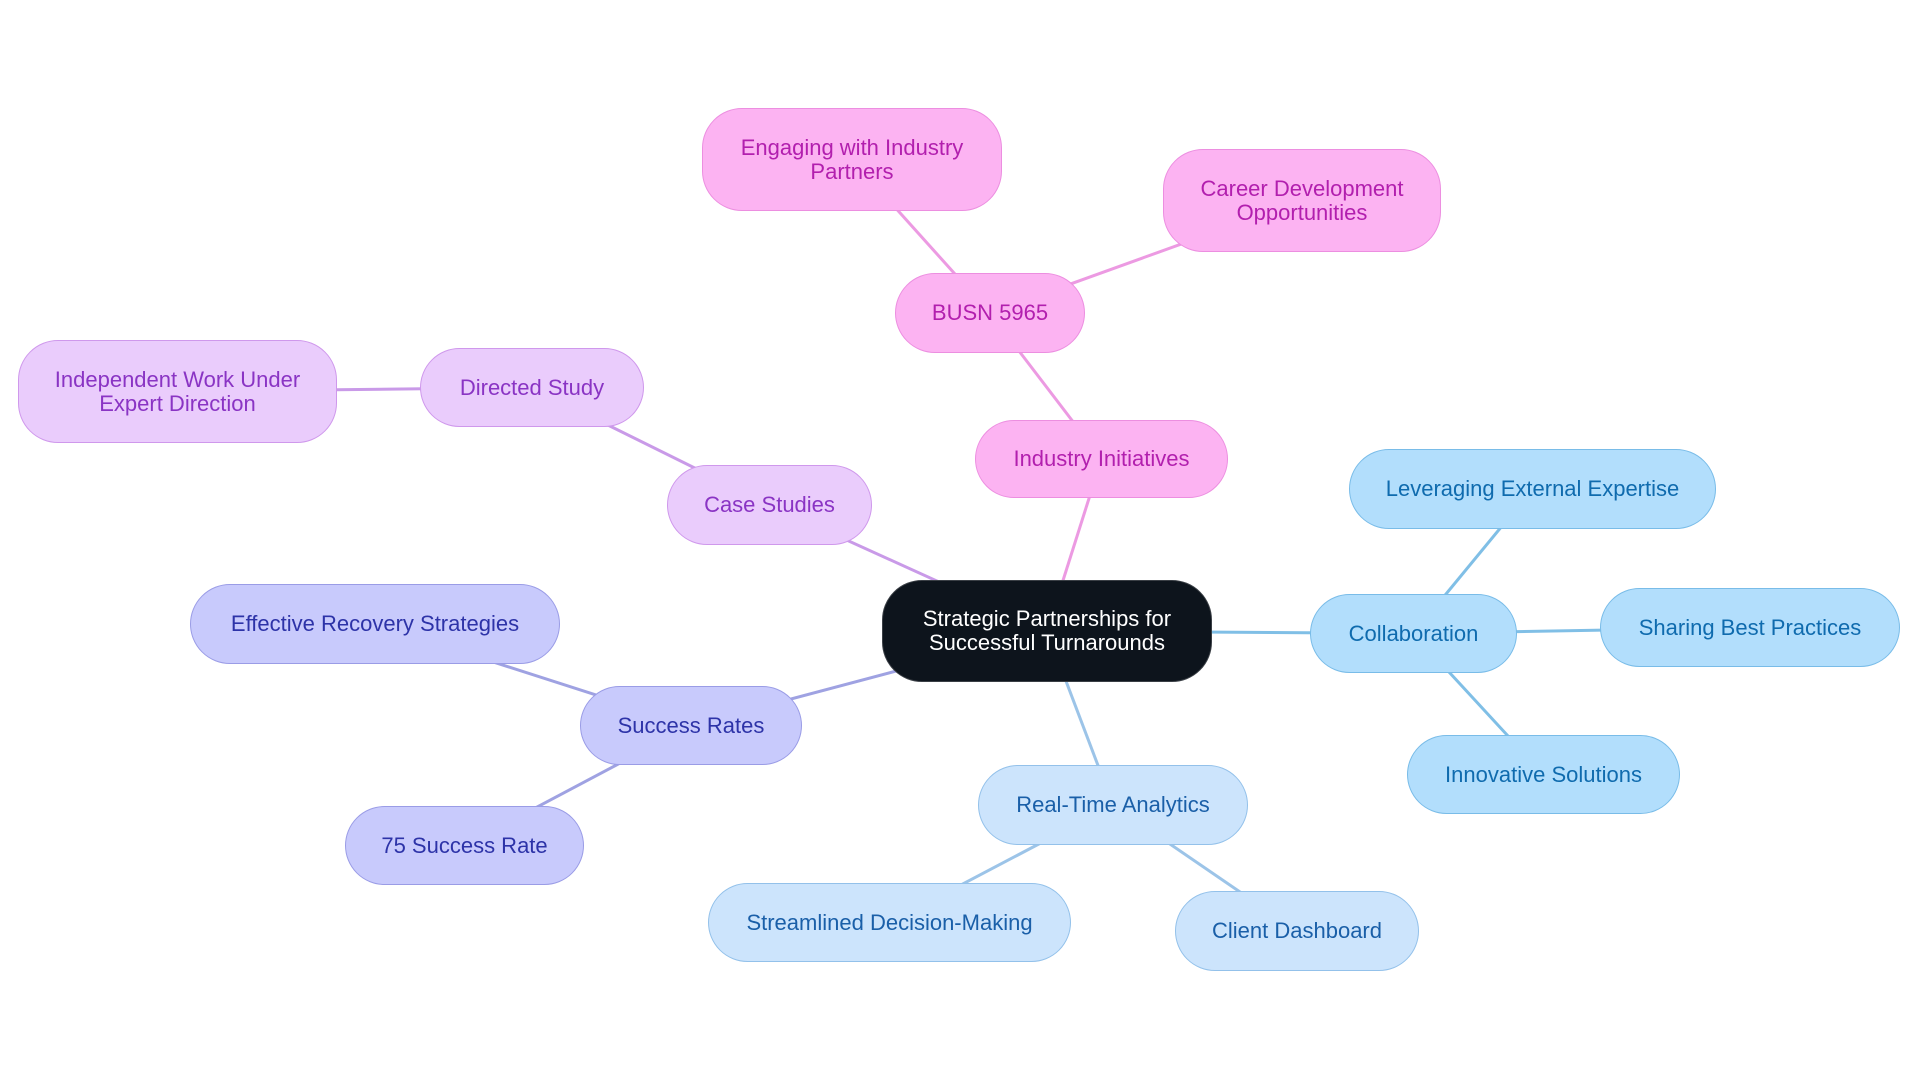 The width and height of the screenshot is (1920, 1083). I want to click on node-directed-study: Directed Study, so click(532, 387).